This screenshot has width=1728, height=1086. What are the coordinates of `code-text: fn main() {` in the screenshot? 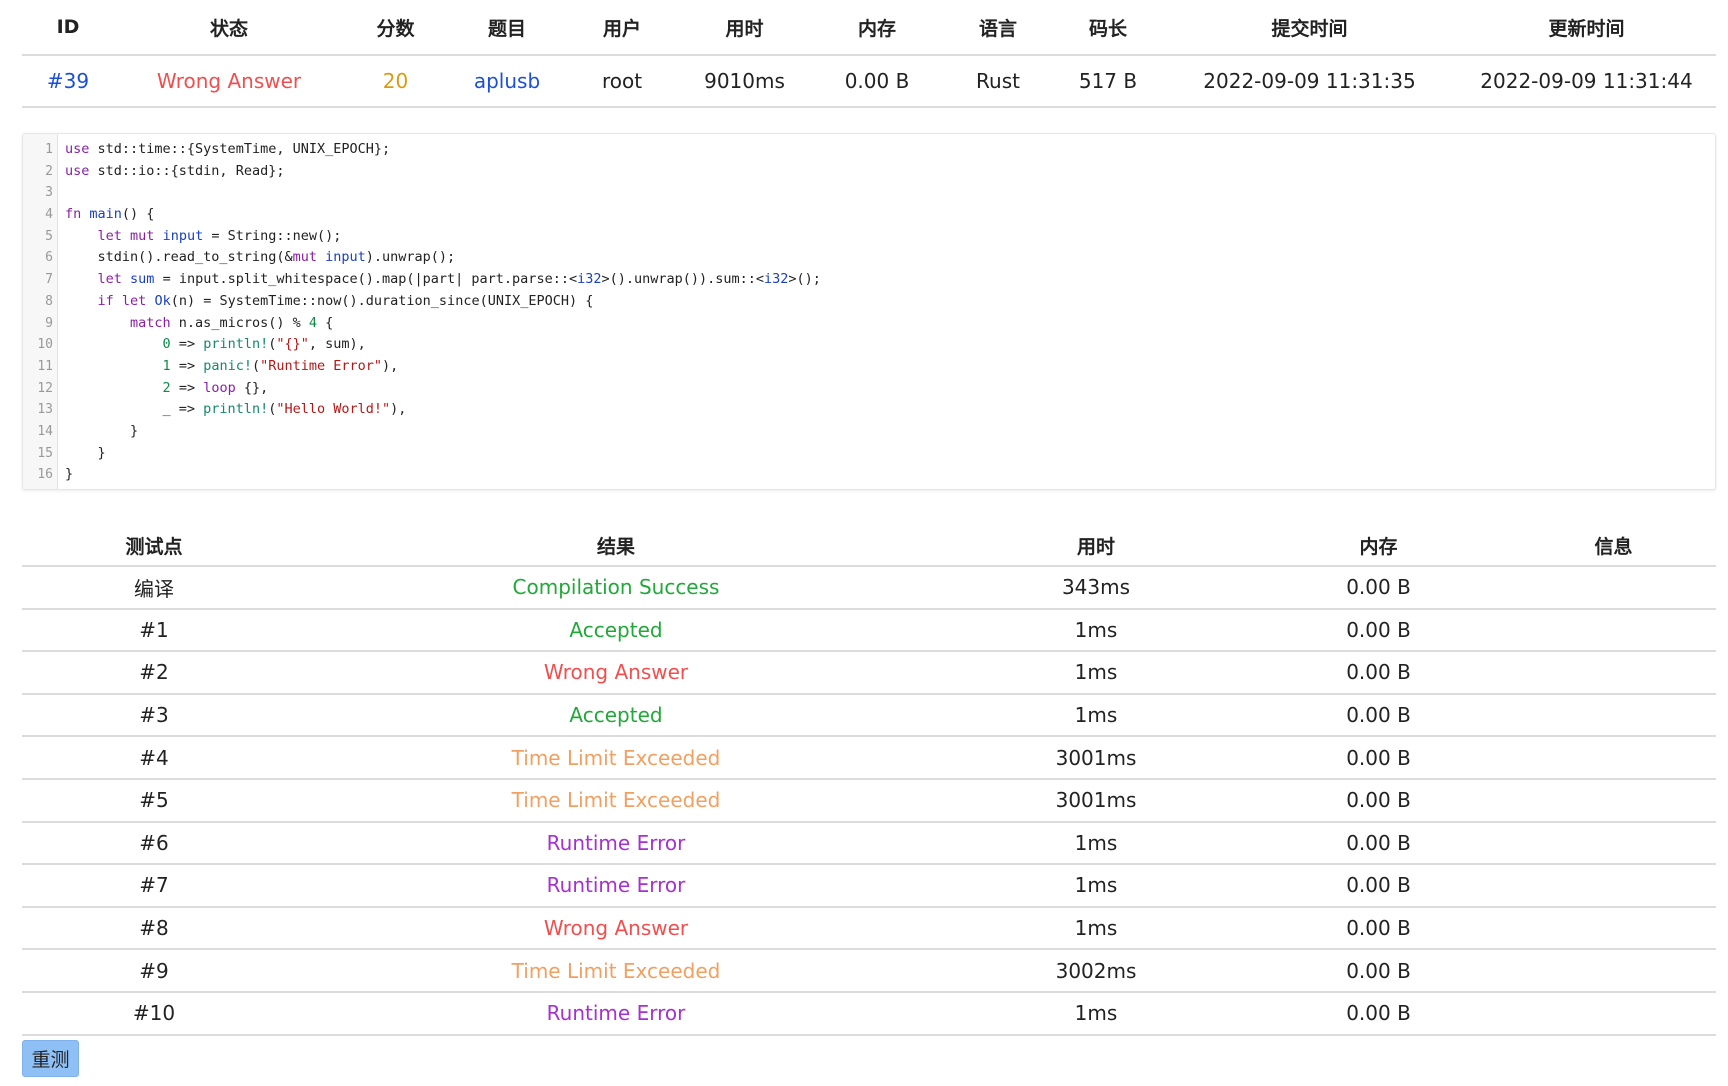 It's located at (110, 214).